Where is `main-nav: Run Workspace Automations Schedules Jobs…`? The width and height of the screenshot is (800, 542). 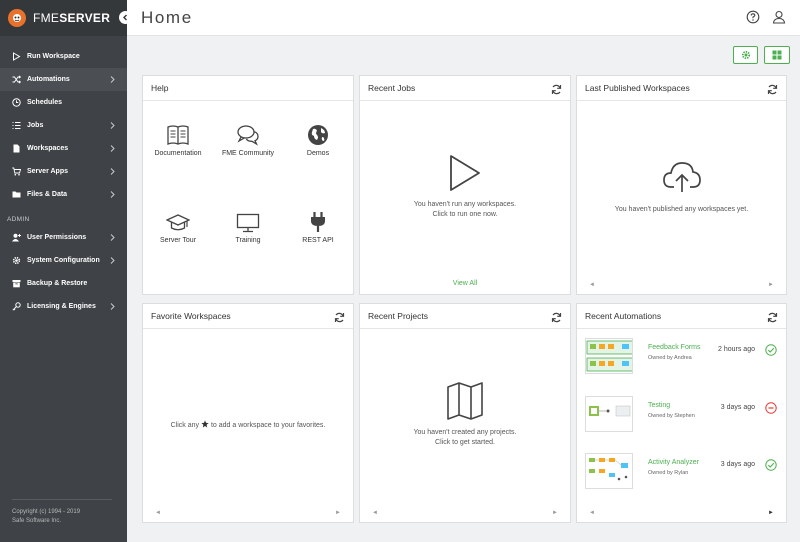 main-nav: Run Workspace Automations Schedules Jobs… is located at coordinates (63, 125).